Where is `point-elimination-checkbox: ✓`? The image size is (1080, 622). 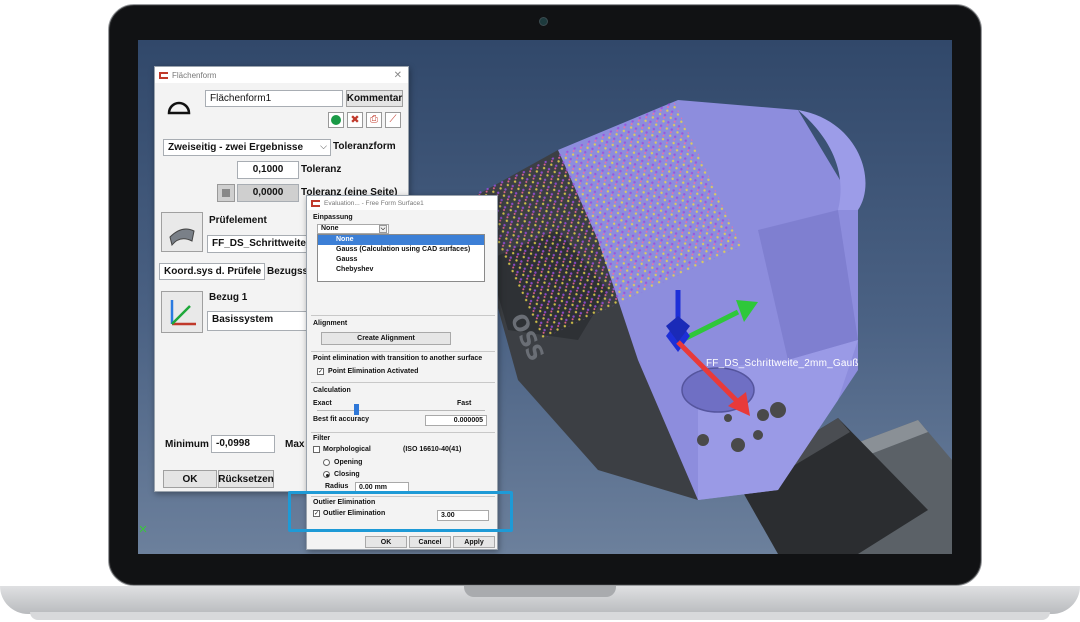
point-elimination-checkbox: ✓ is located at coordinates (320, 371).